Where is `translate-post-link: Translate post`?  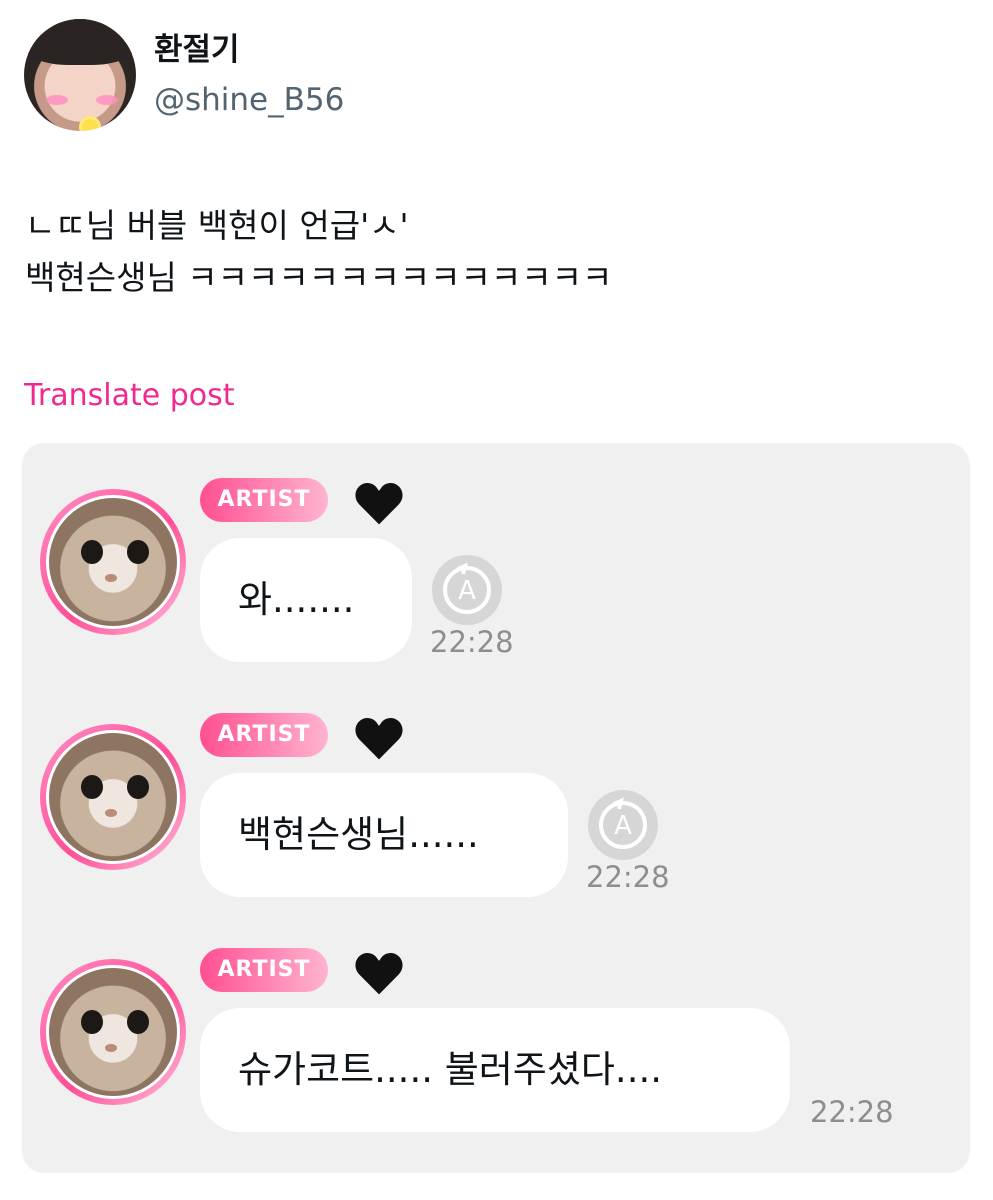 translate-post-link: Translate post is located at coordinates (129, 396).